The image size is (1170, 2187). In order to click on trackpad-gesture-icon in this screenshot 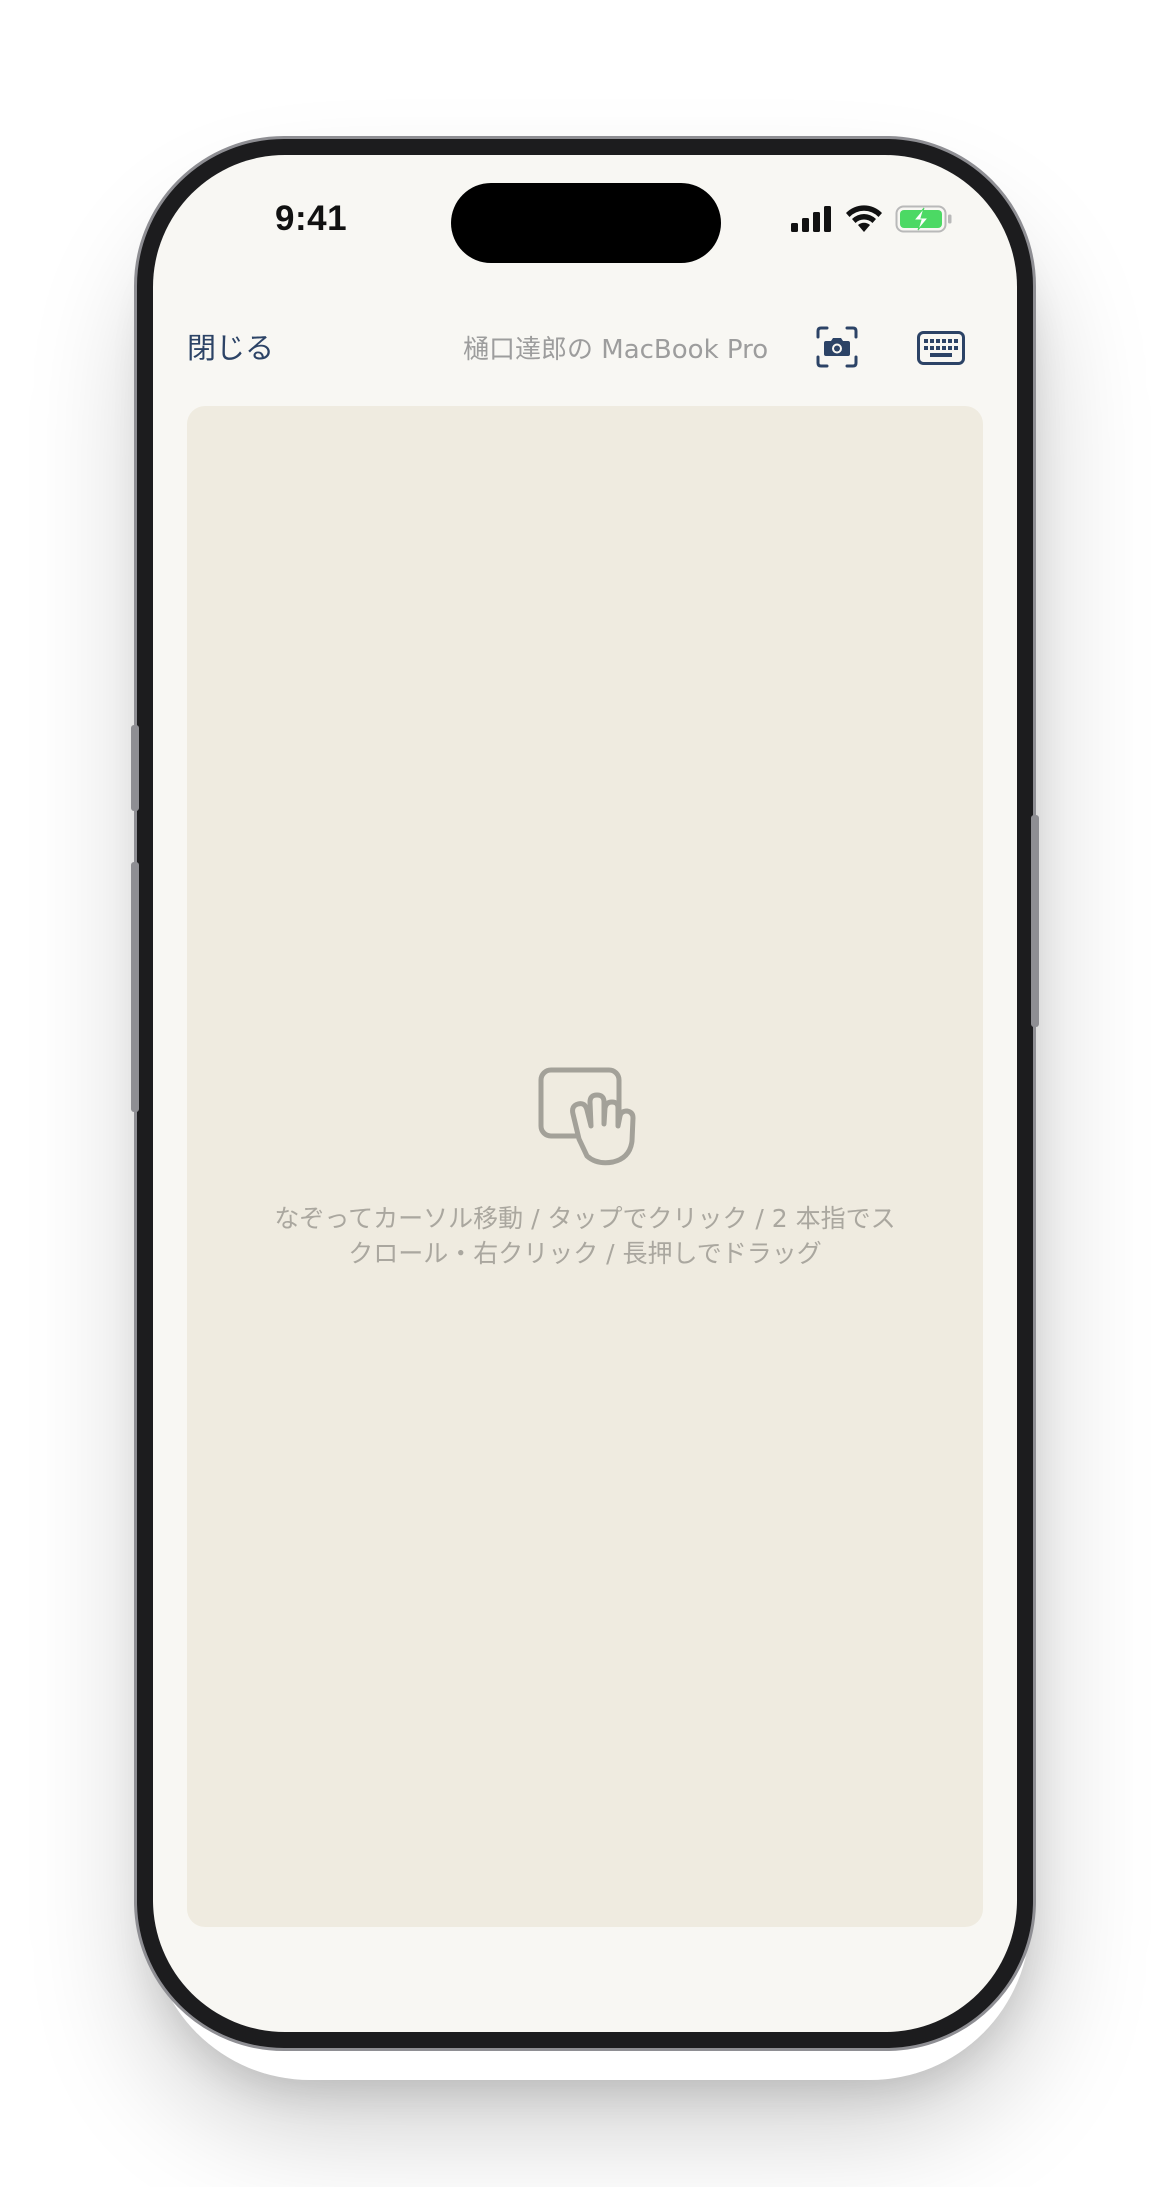, I will do `click(587, 1116)`.